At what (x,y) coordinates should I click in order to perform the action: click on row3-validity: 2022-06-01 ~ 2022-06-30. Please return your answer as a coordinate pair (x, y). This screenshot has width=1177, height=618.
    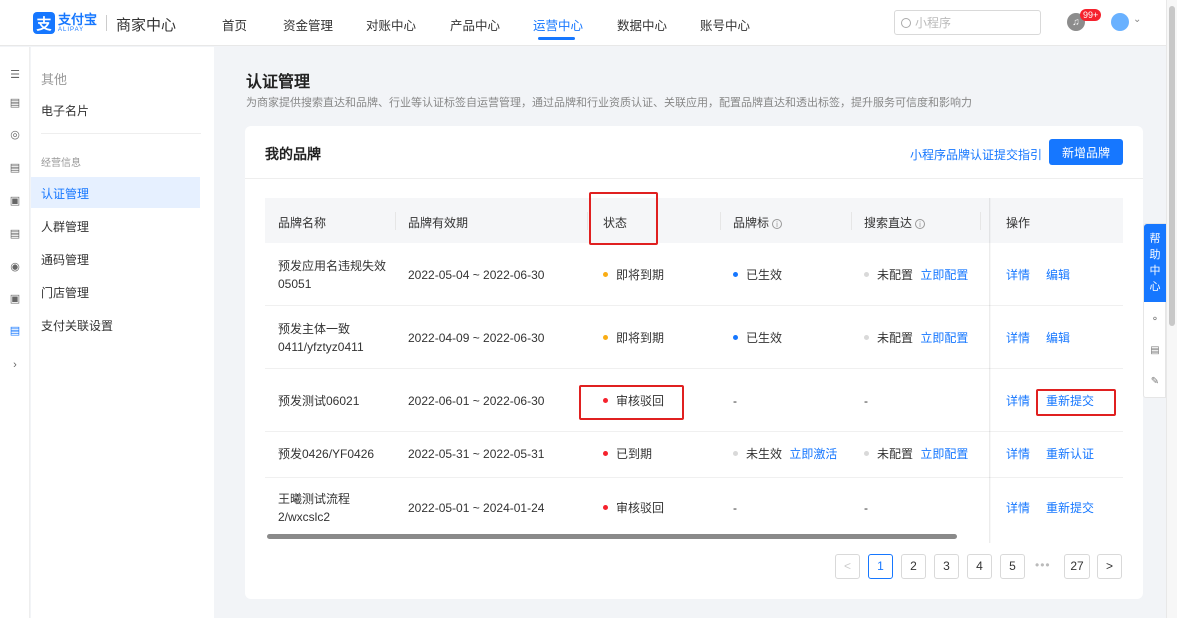
    Looking at the image, I should click on (476, 401).